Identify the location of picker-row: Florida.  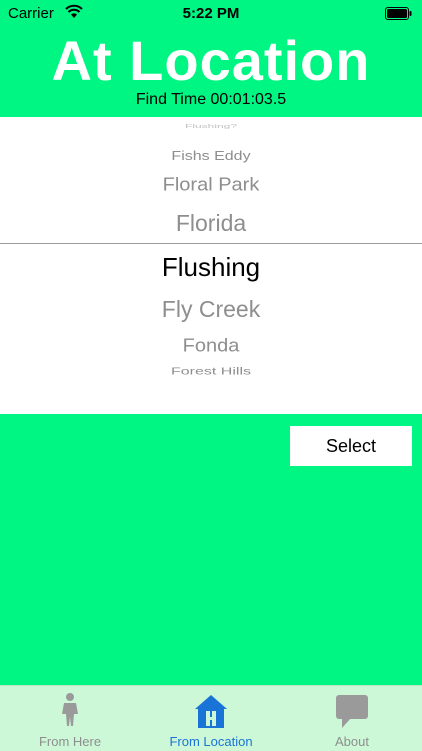
(211, 223).